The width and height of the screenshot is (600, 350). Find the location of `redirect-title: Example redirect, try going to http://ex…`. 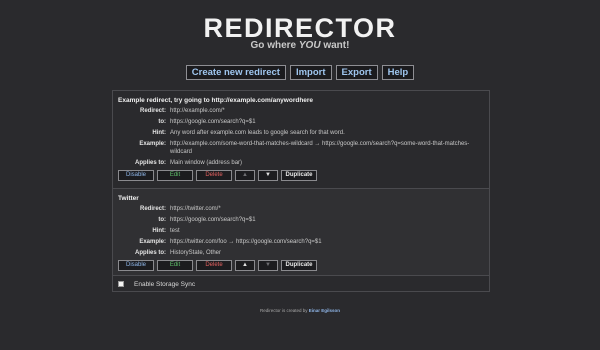

redirect-title: Example redirect, try going to http://ex… is located at coordinates (216, 100).